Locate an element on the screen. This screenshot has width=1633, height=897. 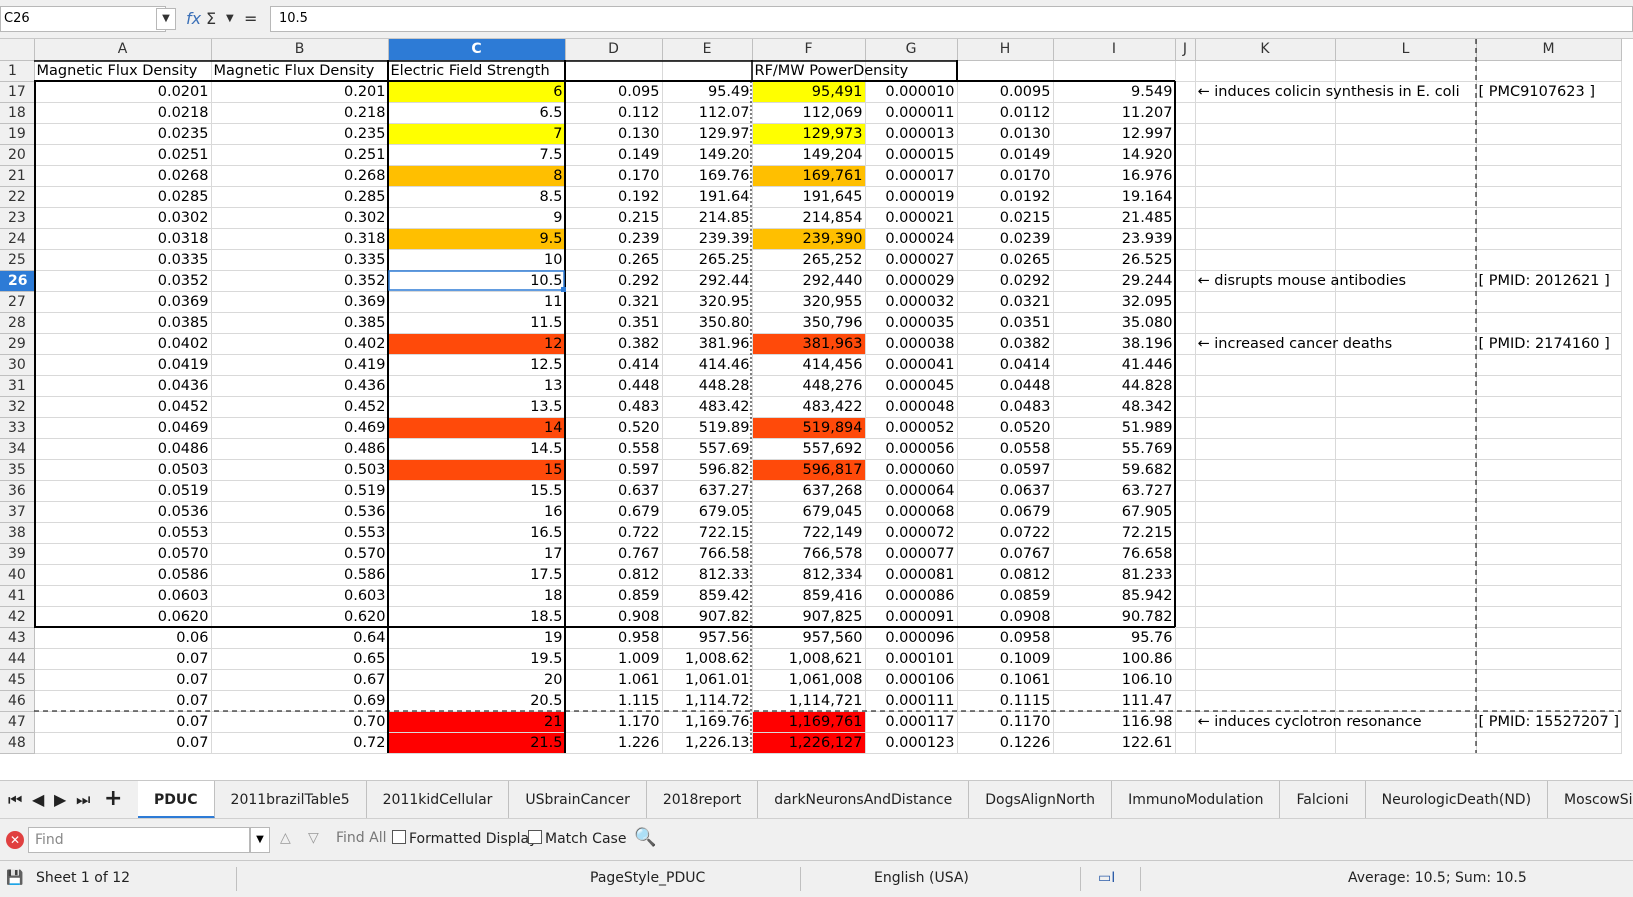
cell-c34: 14.5 is located at coordinates (477, 449).